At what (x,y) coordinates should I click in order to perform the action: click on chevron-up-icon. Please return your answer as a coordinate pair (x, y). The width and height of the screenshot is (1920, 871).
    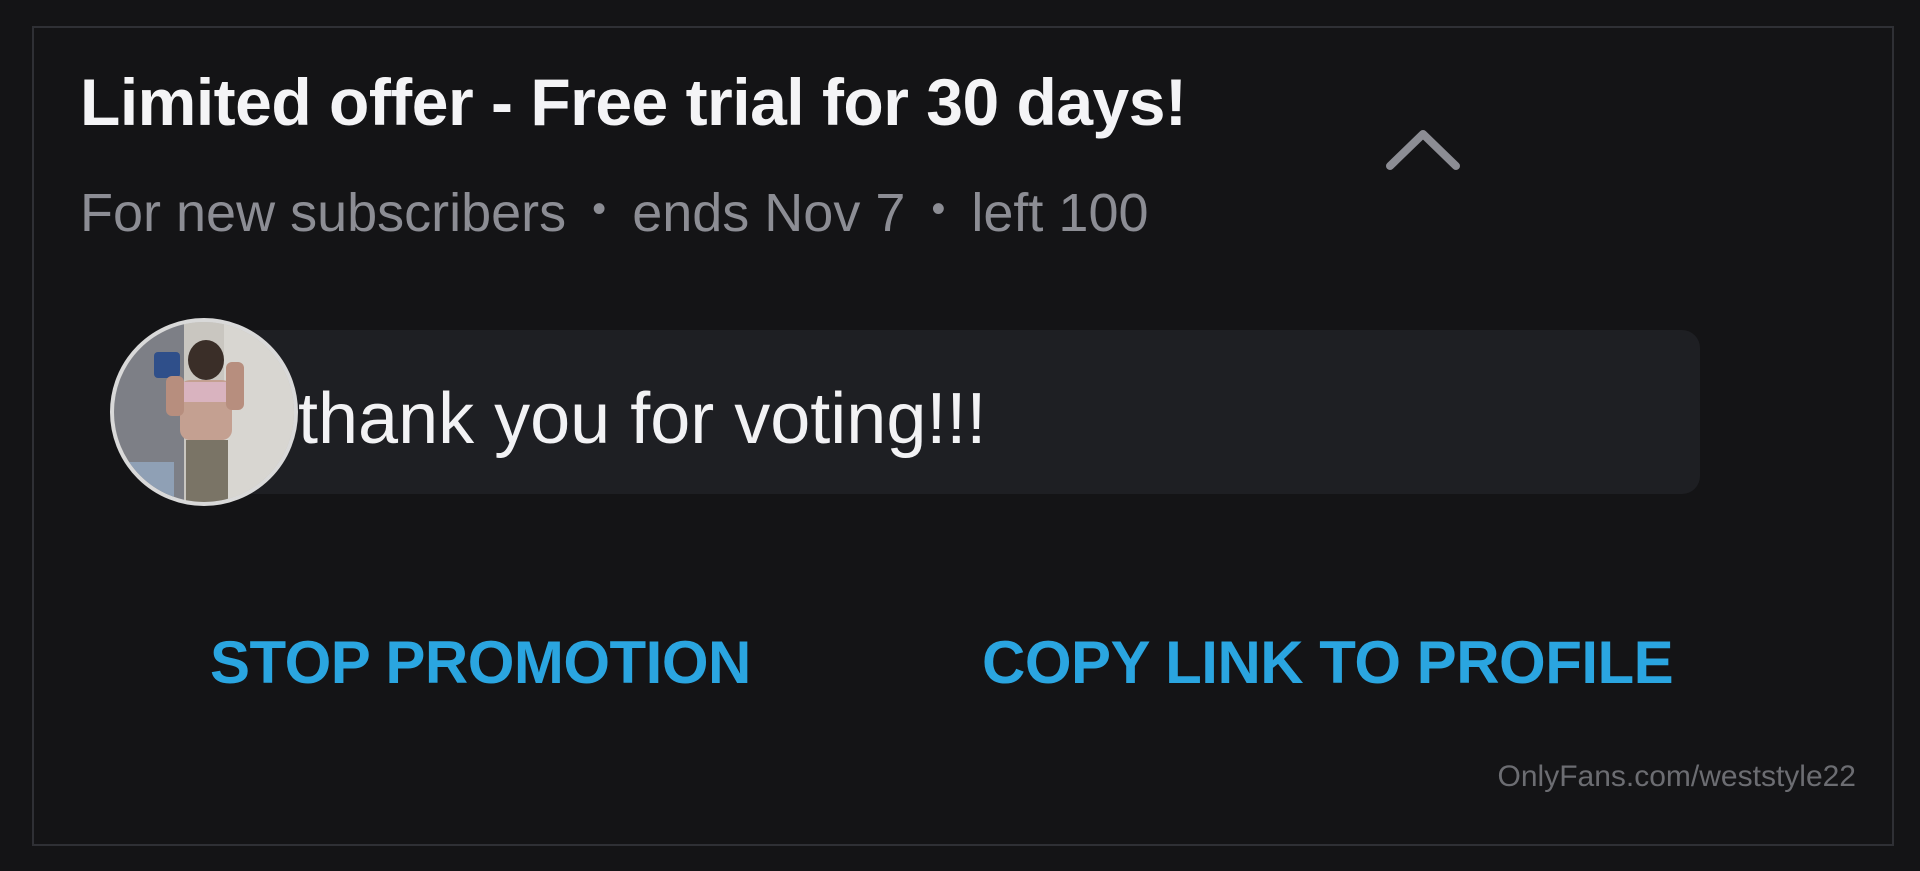
    Looking at the image, I should click on (1423, 150).